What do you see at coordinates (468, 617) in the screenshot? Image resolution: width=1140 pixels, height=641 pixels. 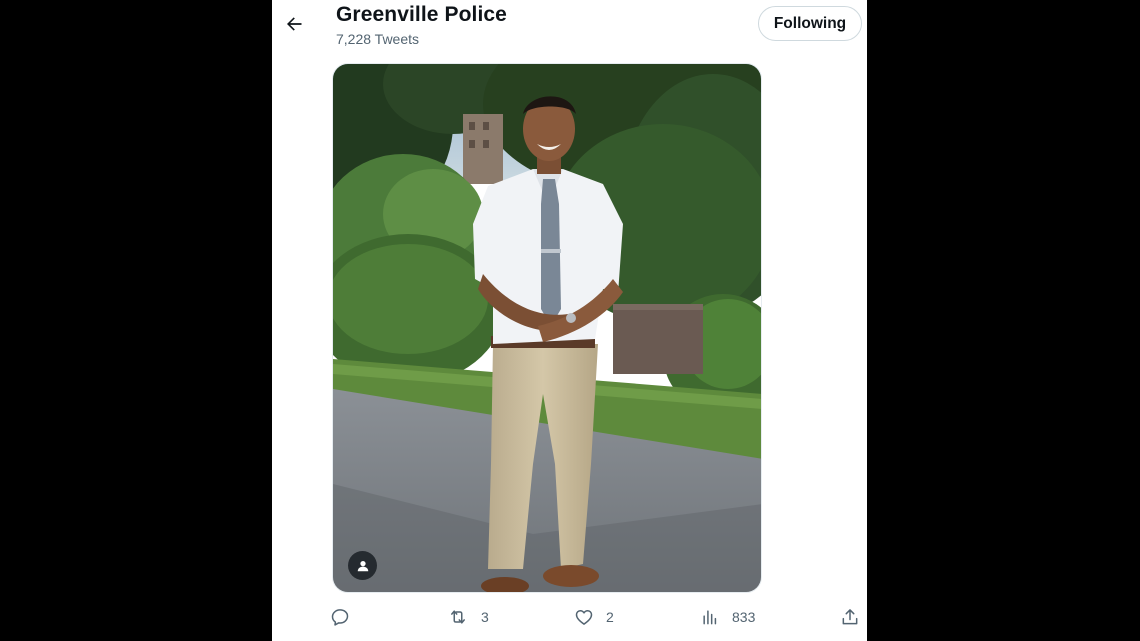 I see `retweet-button: 3` at bounding box center [468, 617].